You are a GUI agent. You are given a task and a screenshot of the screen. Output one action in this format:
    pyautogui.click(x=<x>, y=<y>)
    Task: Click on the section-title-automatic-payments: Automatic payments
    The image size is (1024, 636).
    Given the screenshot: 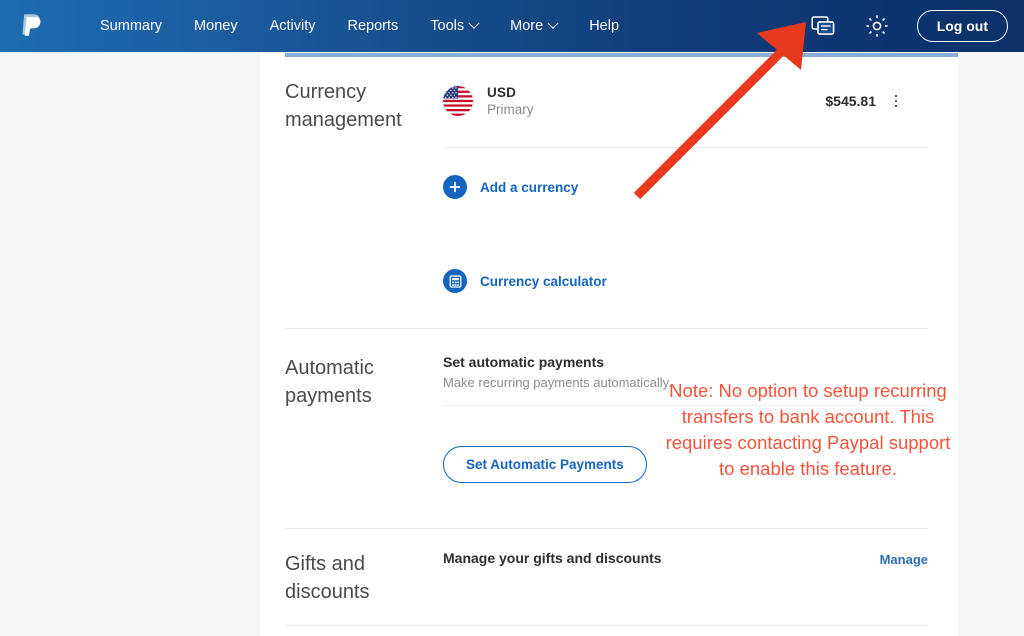 What is the action you would take?
    pyautogui.click(x=329, y=382)
    